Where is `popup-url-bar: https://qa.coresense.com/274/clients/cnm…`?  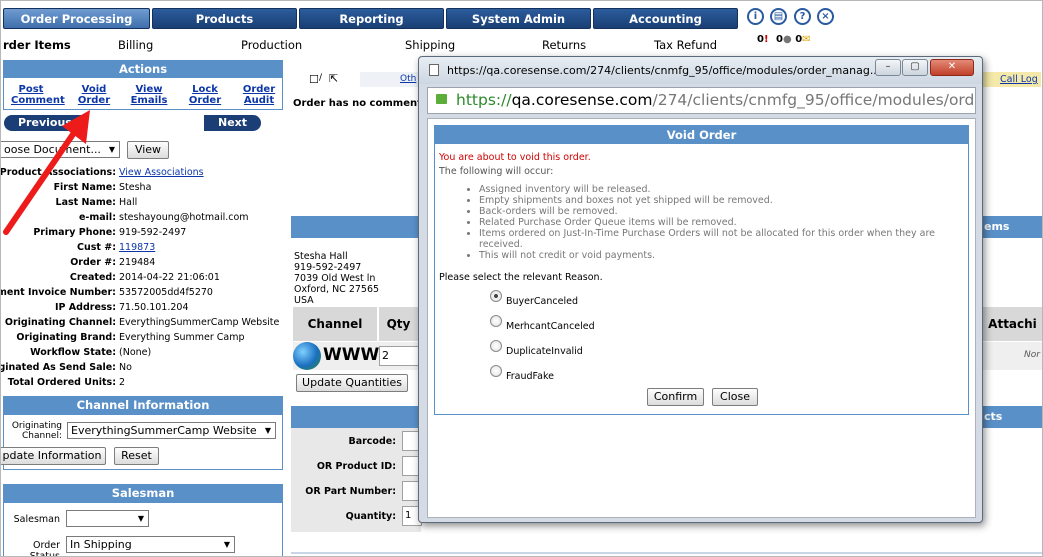
popup-url-bar: https://qa.coresense.com/274/clients/cnm… is located at coordinates (701, 100).